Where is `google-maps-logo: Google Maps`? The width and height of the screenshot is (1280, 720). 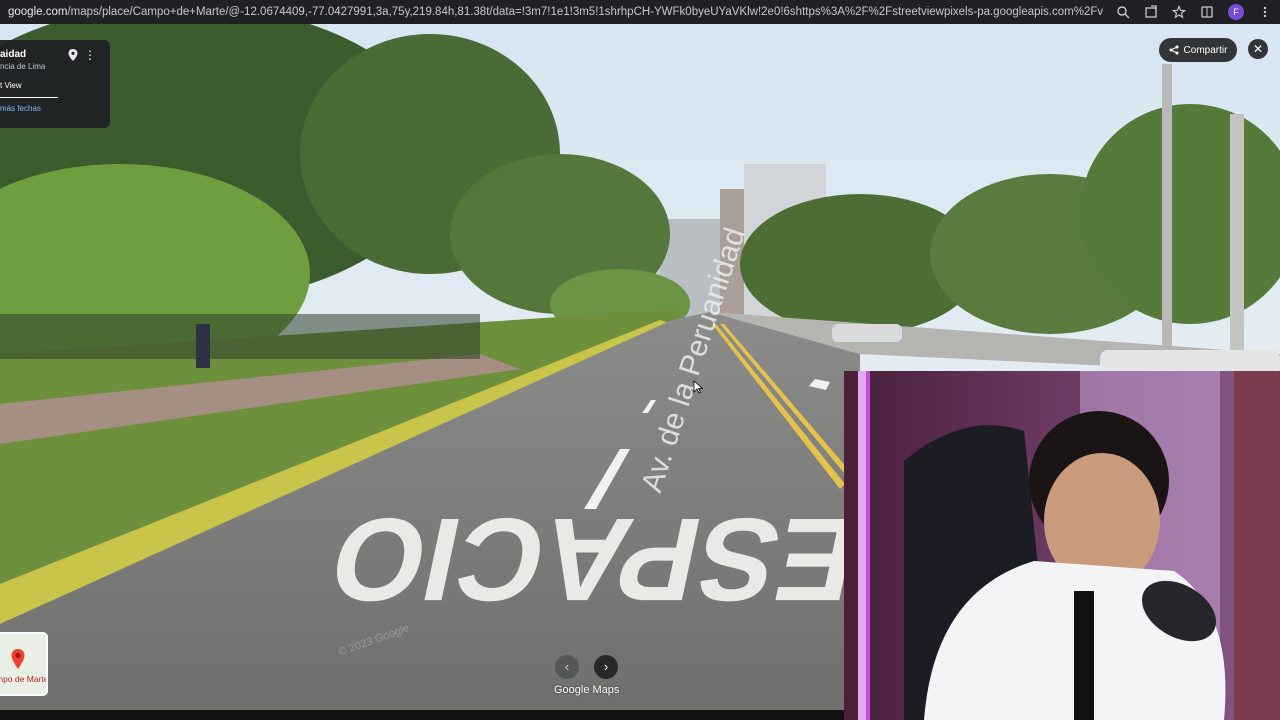 google-maps-logo: Google Maps is located at coordinates (587, 690).